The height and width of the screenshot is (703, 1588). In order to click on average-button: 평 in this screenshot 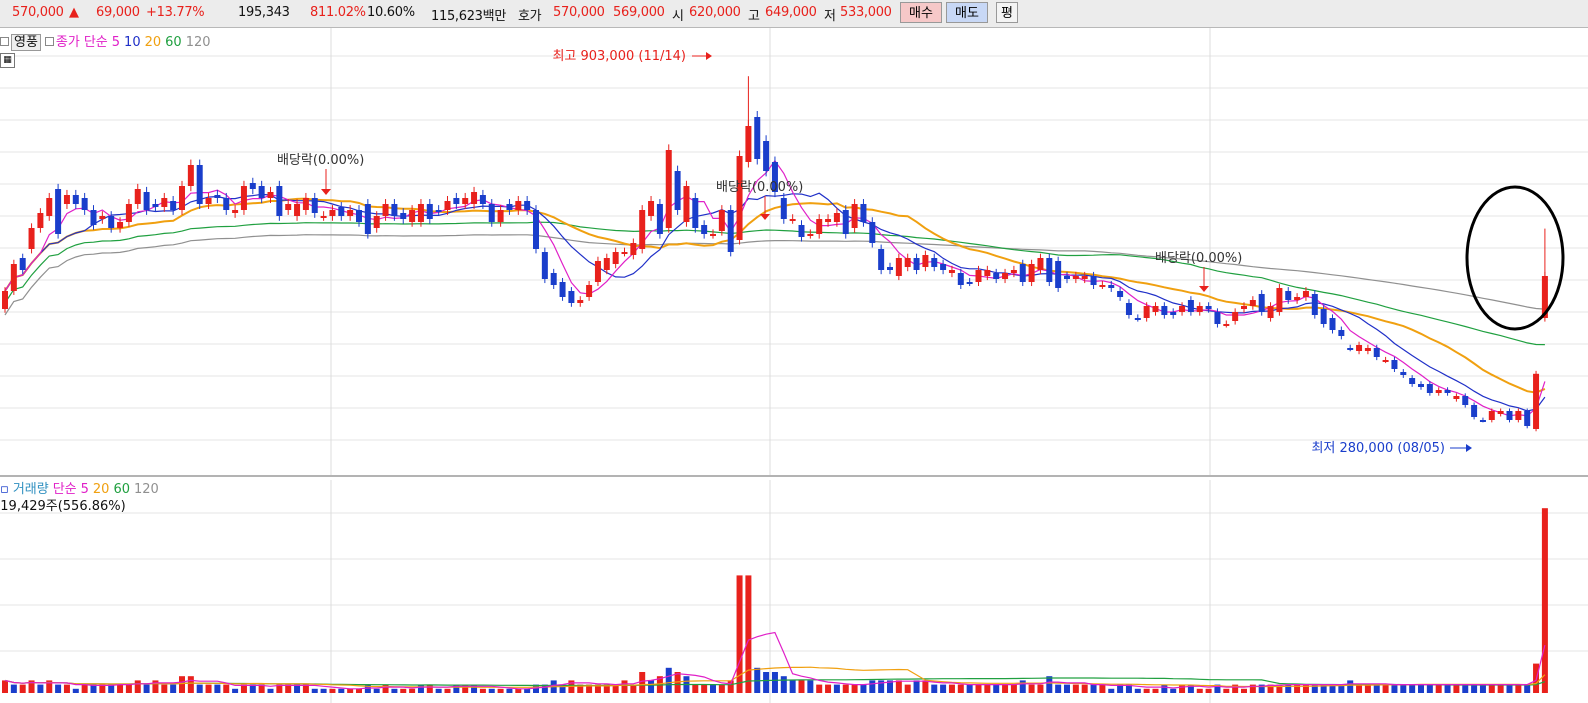, I will do `click(1007, 12)`.